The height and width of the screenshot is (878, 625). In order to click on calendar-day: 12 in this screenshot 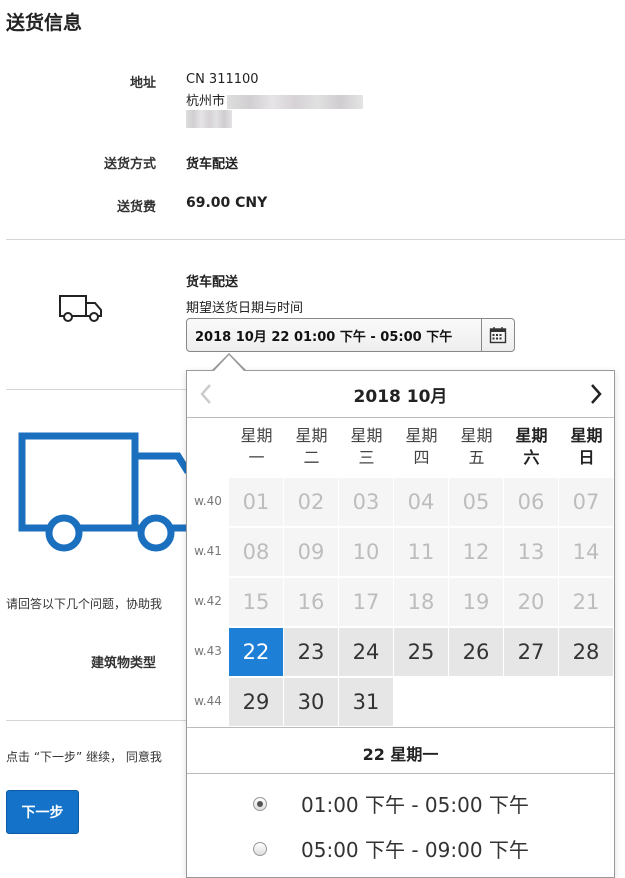, I will do `click(476, 552)`.